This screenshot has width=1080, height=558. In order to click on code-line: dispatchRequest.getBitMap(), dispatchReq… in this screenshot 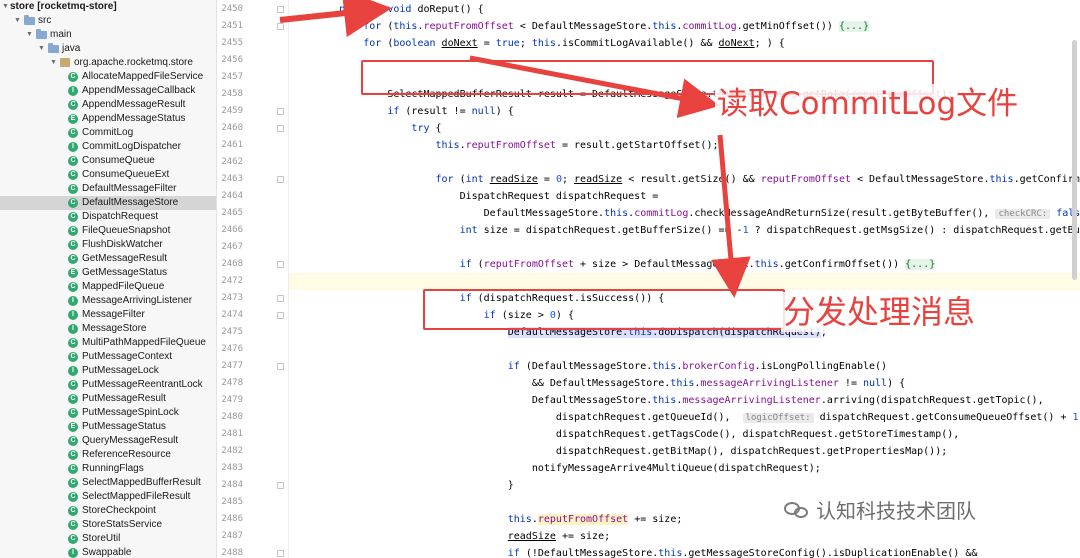, I will do `click(684, 451)`.